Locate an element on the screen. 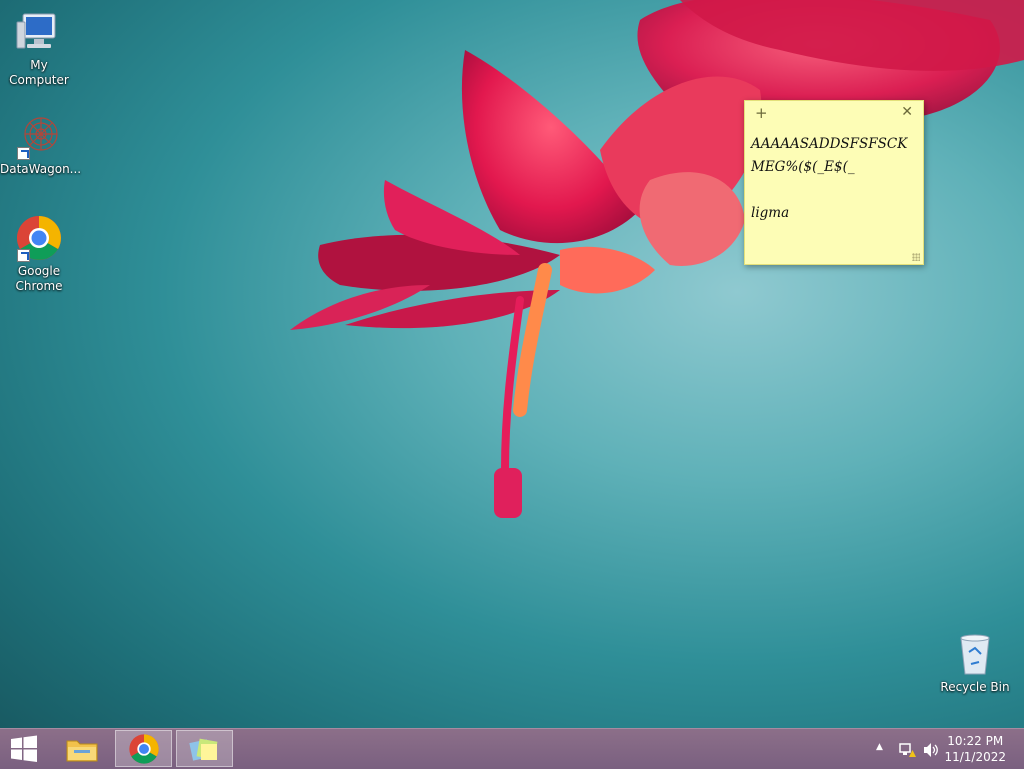 The height and width of the screenshot is (769, 1024). taskbar-clock: 10:22 PM 11/1/2022 is located at coordinates (975, 749).